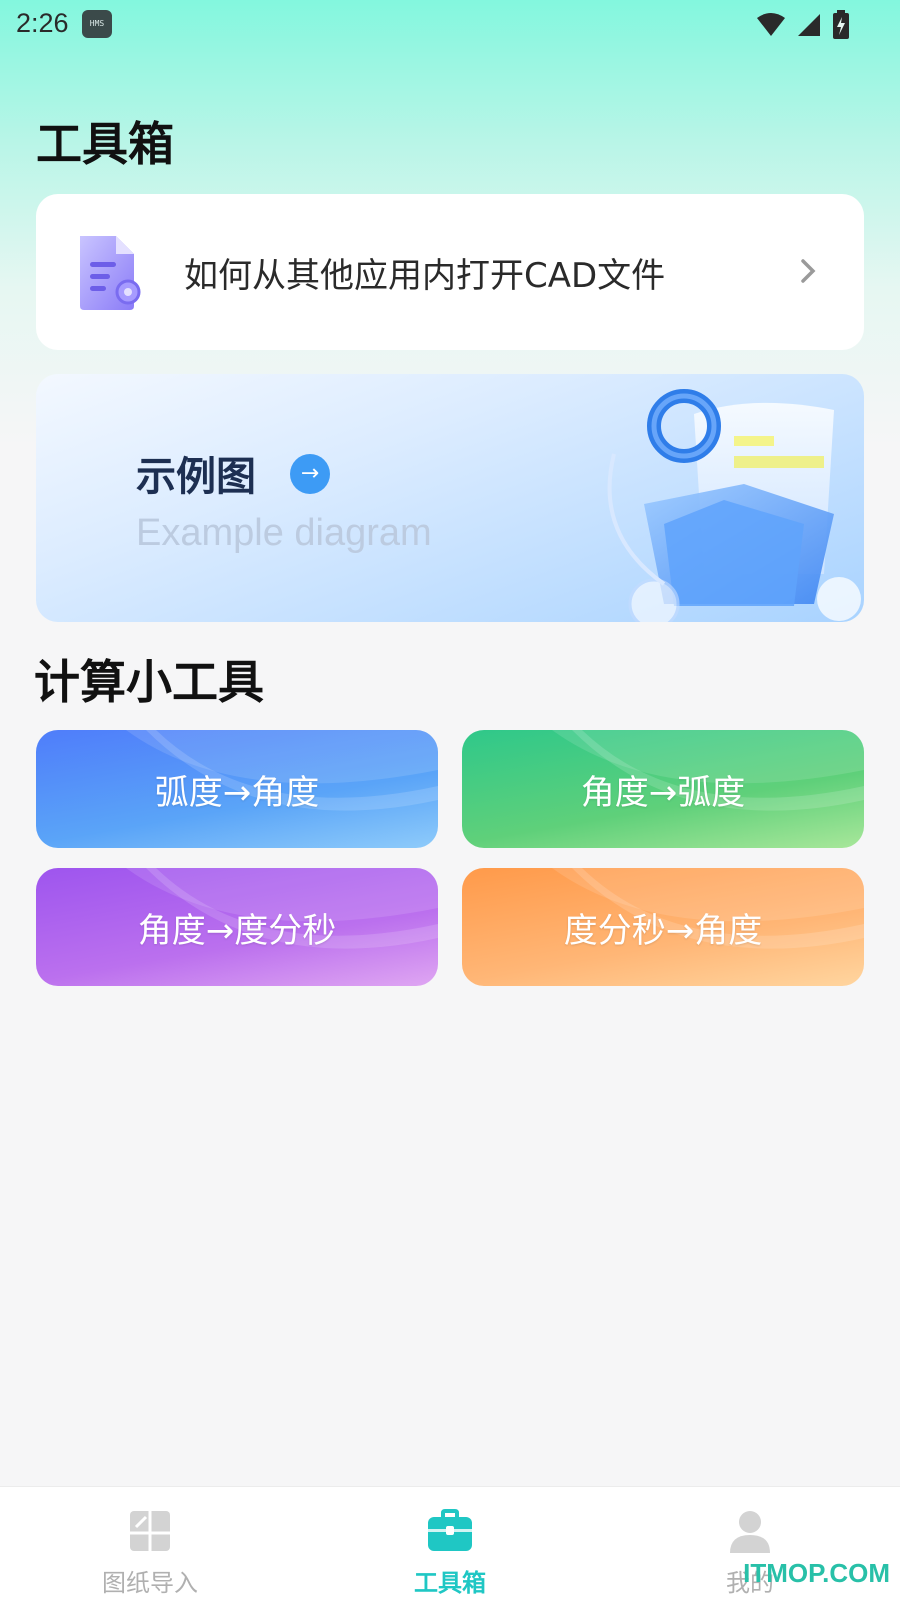 The height and width of the screenshot is (1600, 900). What do you see at coordinates (450, 1583) in the screenshot?
I see `nav-label: 工具箱` at bounding box center [450, 1583].